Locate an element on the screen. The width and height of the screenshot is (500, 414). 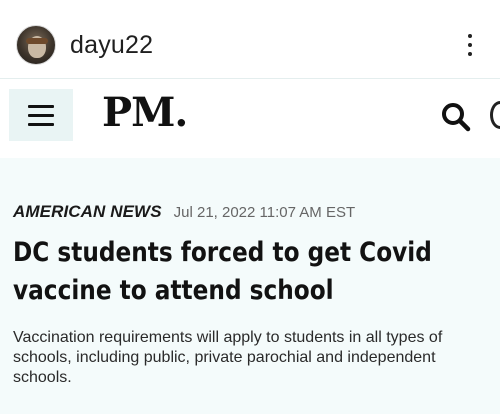
article-category: AMERICAN NEWS is located at coordinates (87, 211).